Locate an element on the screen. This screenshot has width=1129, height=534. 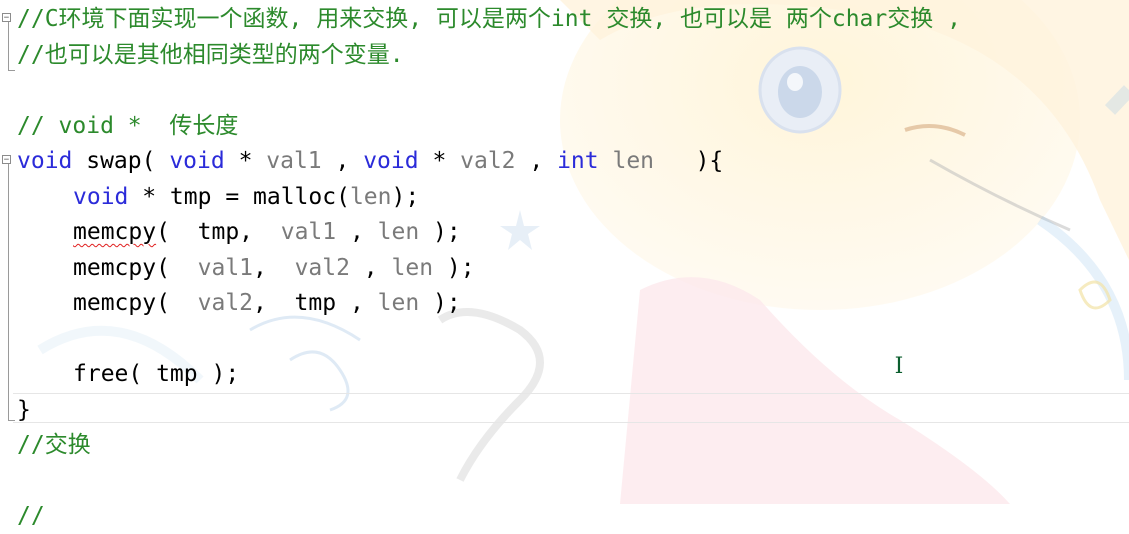
code-line: memcpy( val2, tmp , len ); is located at coordinates (239, 303).